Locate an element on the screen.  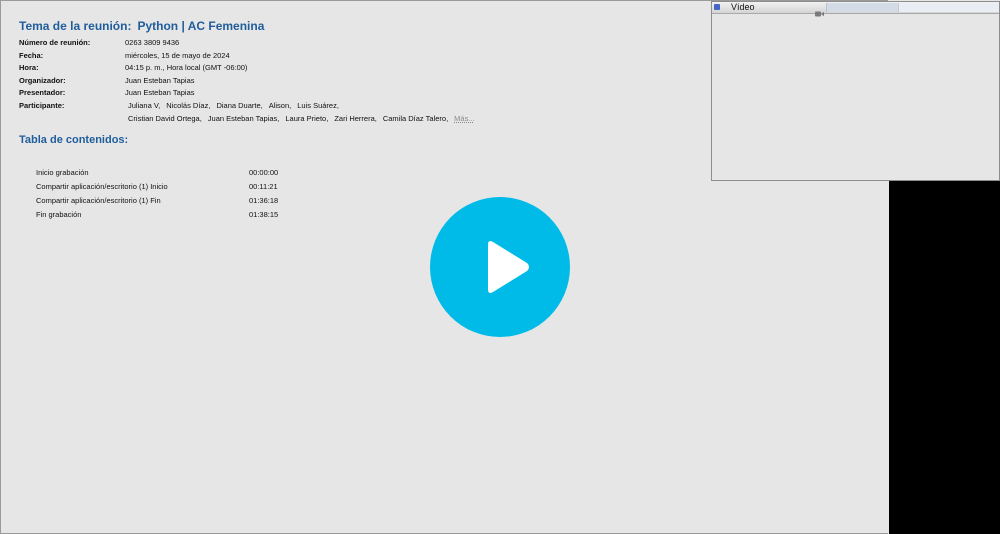
panel-indicator-icon is located at coordinates (717, 7).